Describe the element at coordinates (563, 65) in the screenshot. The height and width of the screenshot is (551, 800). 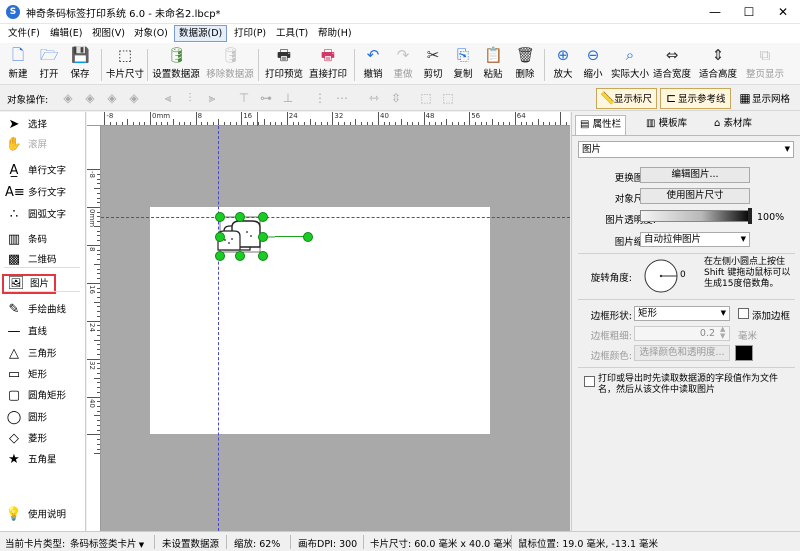
I see `zoom-in-button: ⊕ 放大` at that location.